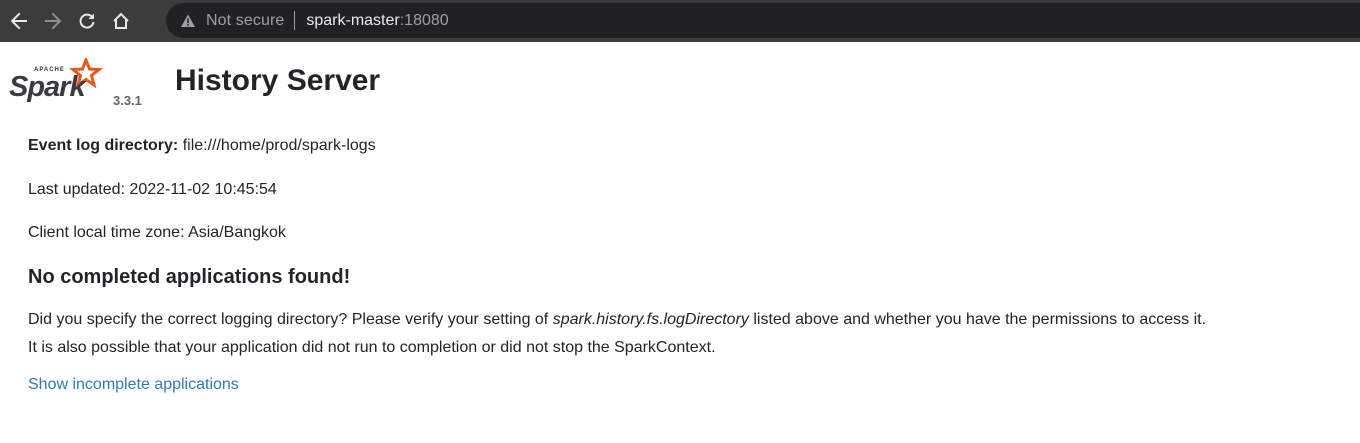  I want to click on show-incomplete-applications-link: Show incomplete applications, so click(133, 385).